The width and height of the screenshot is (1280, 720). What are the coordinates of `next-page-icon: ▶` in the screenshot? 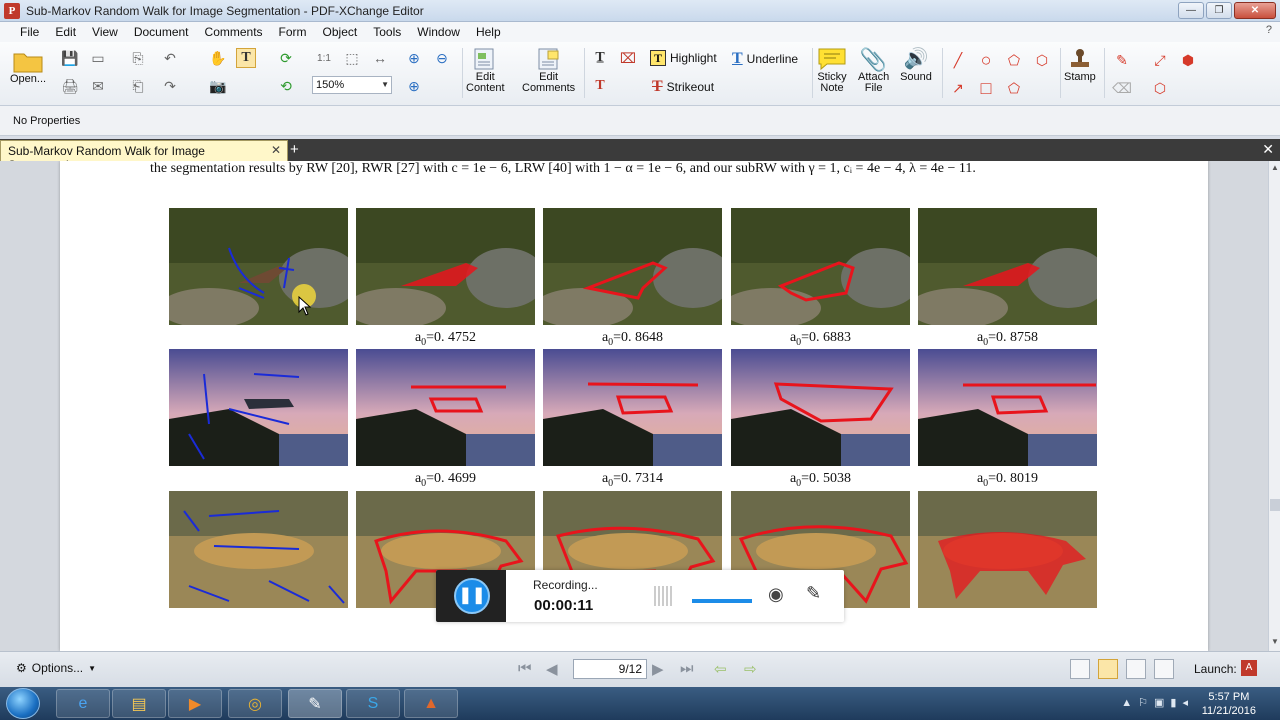 It's located at (658, 669).